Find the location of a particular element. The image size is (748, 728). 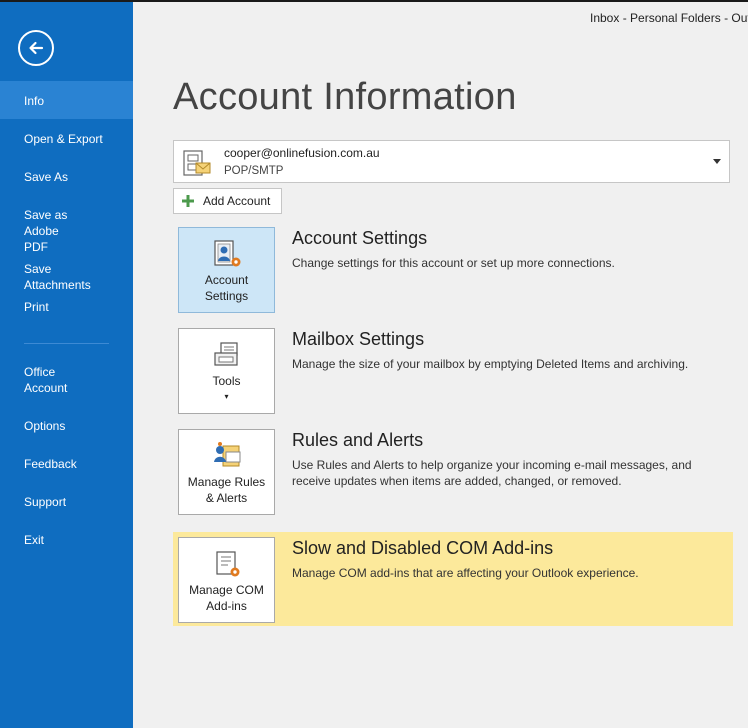

back-button is located at coordinates (36, 48).